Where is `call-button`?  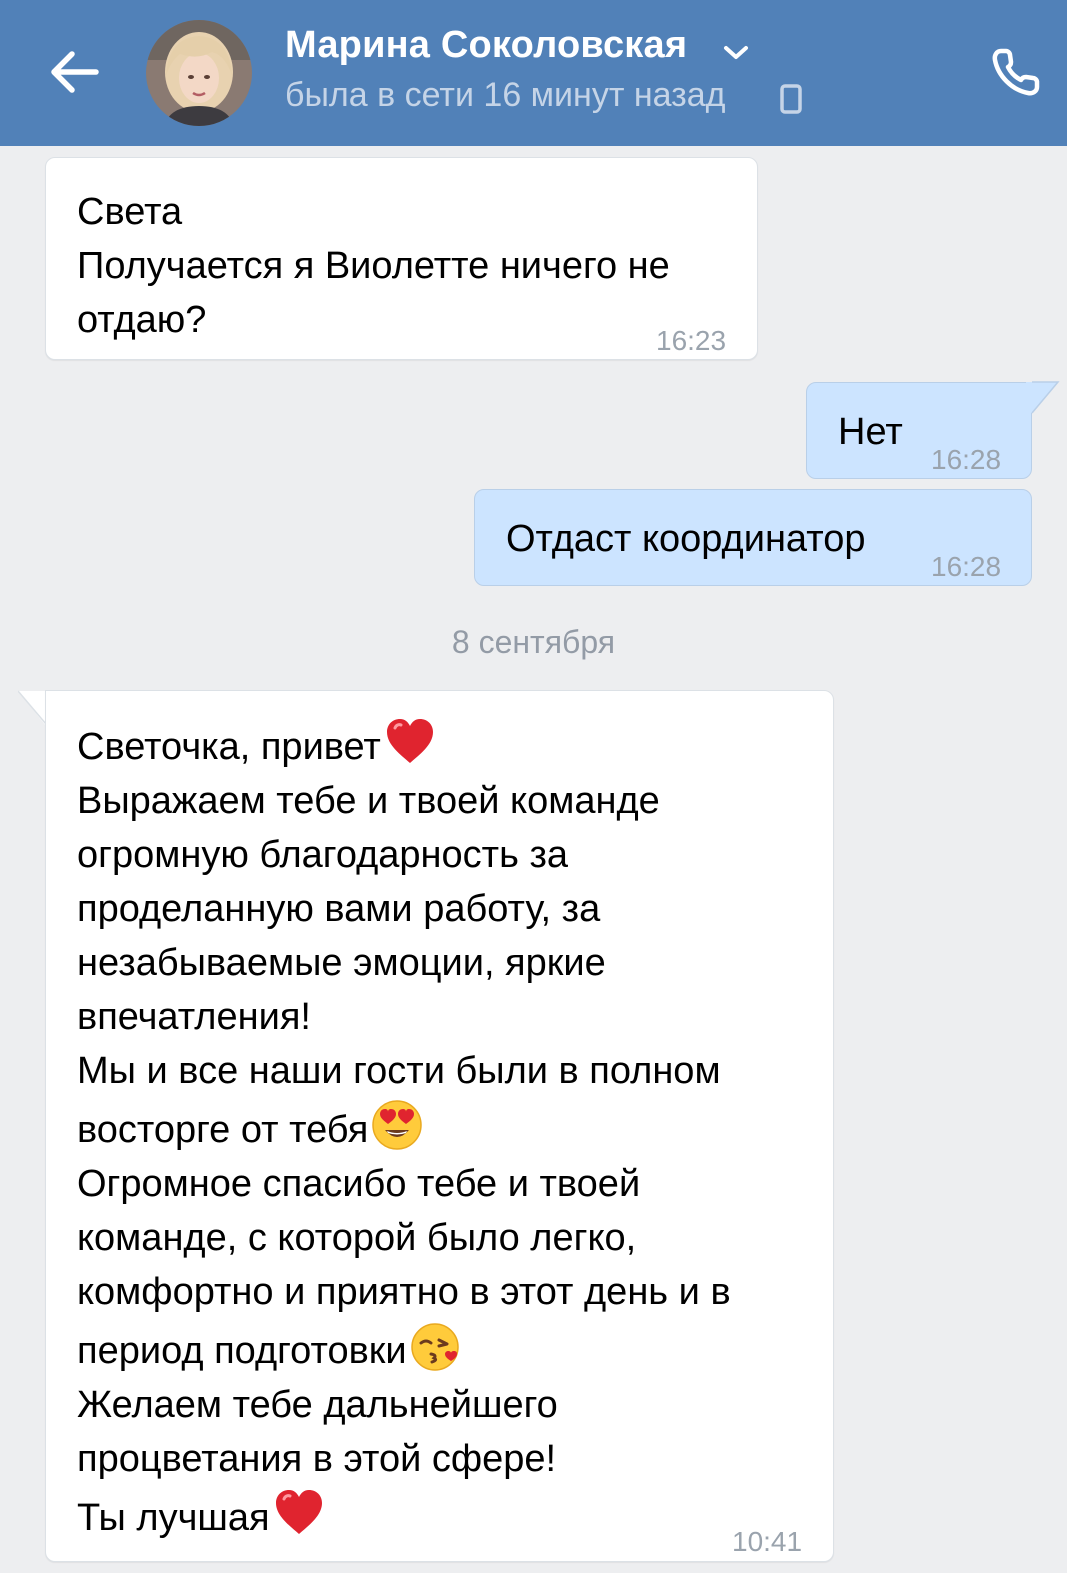 call-button is located at coordinates (1016, 72).